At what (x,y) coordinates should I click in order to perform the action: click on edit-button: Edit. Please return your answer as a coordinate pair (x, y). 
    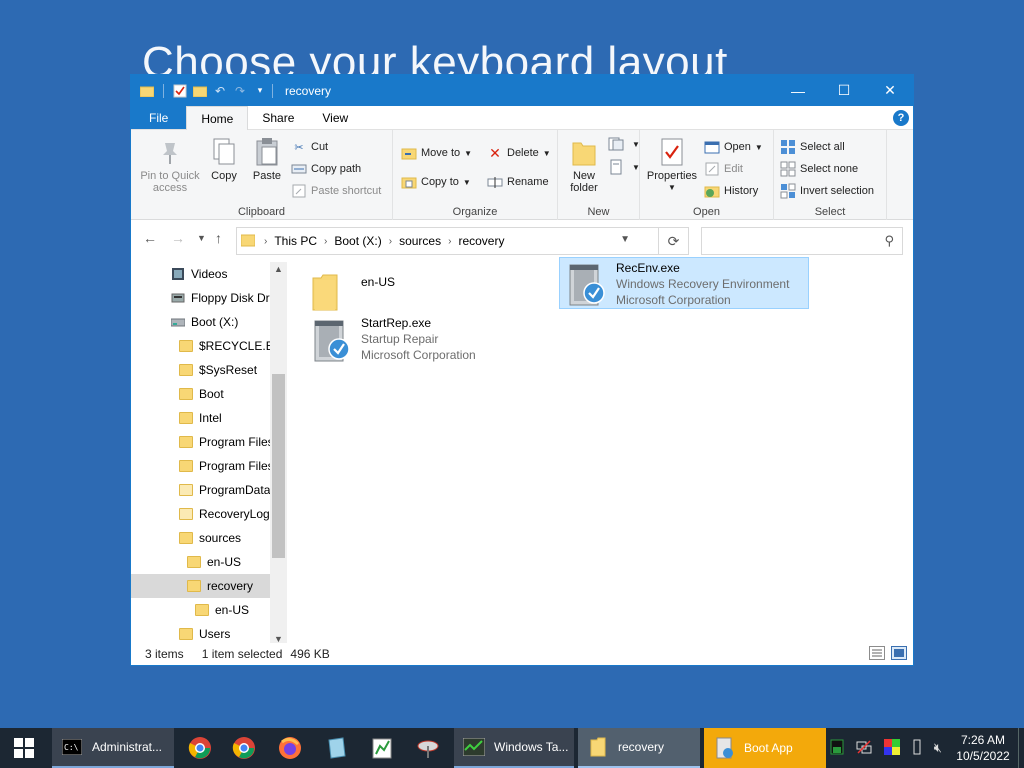
    Looking at the image, I should click on (723, 169).